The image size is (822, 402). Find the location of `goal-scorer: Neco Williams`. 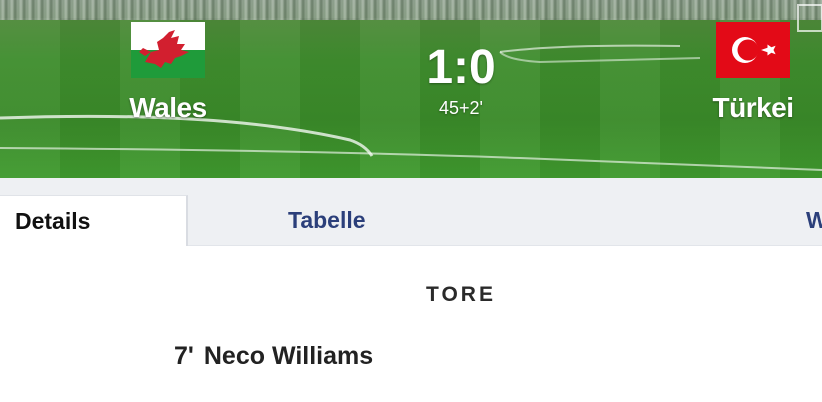

goal-scorer: Neco Williams is located at coordinates (288, 356).